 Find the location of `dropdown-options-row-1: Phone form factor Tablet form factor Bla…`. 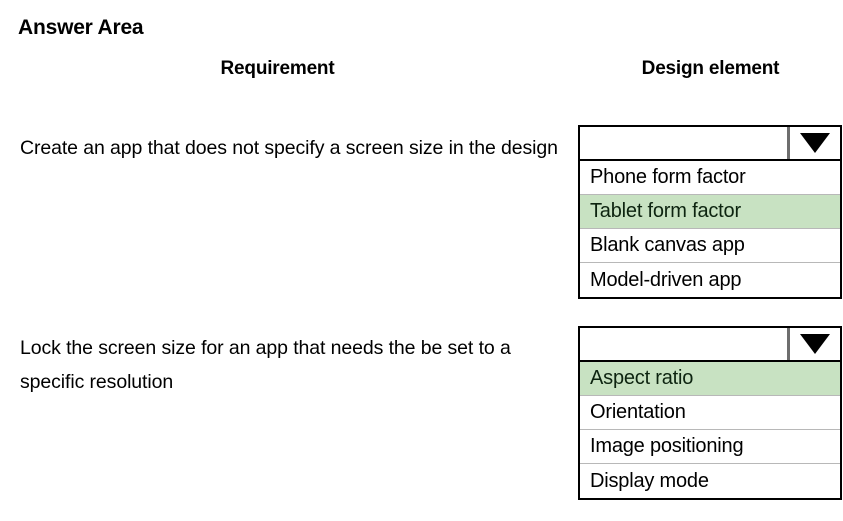

dropdown-options-row-1: Phone form factor Tablet form factor Bla… is located at coordinates (710, 230).